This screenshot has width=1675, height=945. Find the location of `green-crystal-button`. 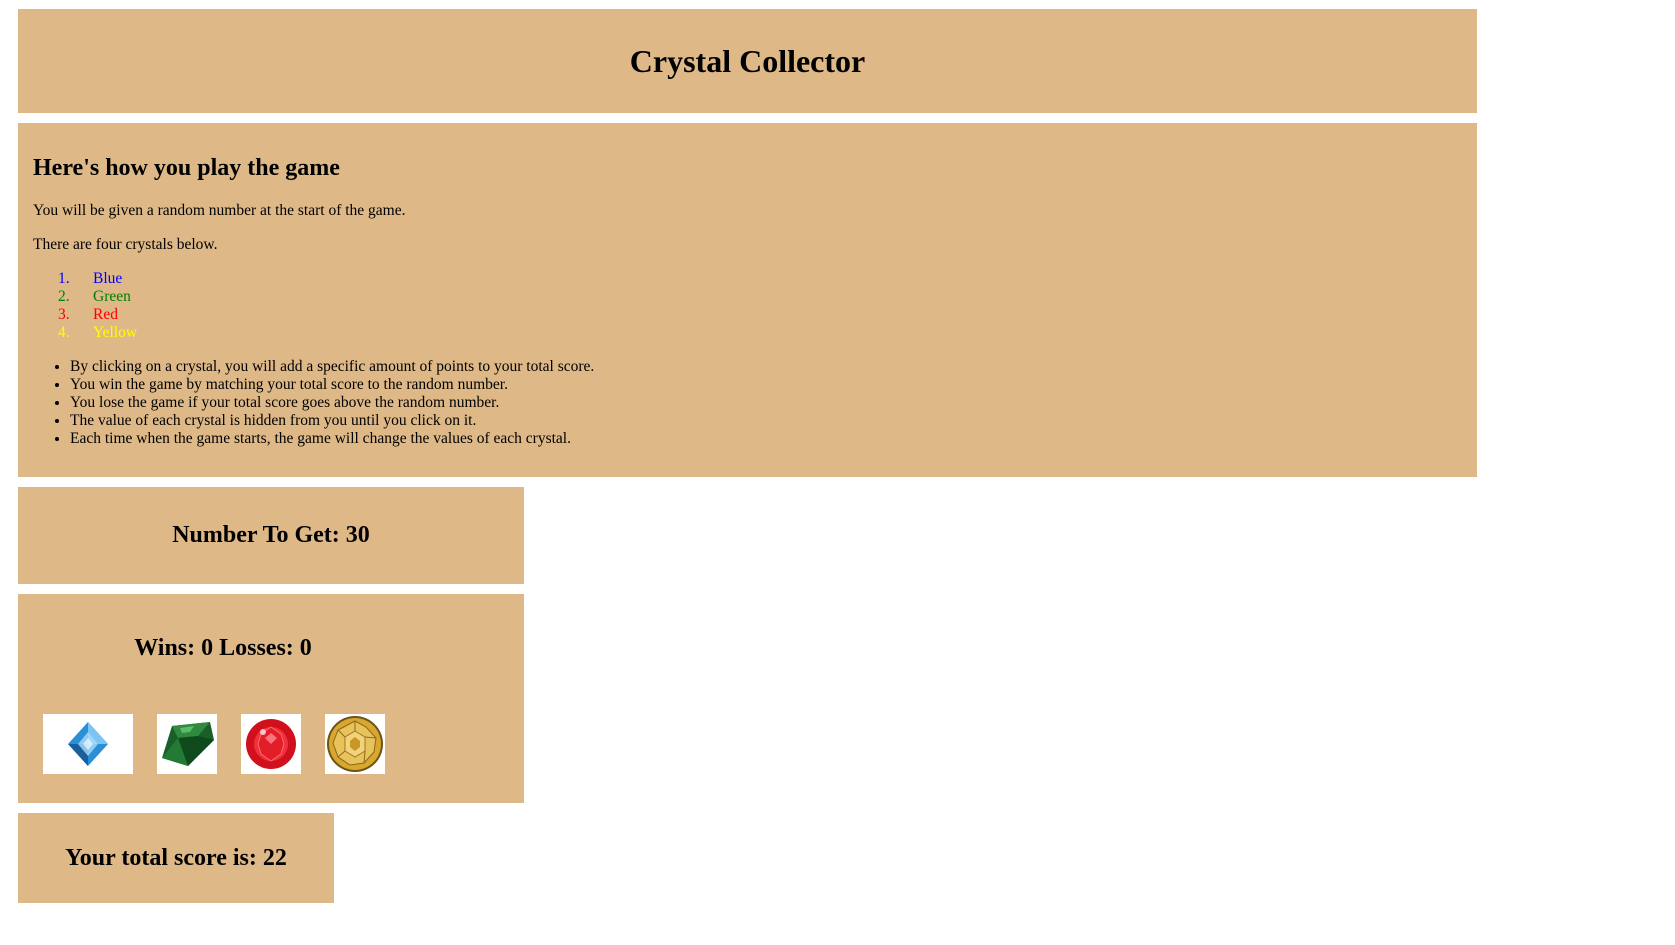

green-crystal-button is located at coordinates (187, 744).